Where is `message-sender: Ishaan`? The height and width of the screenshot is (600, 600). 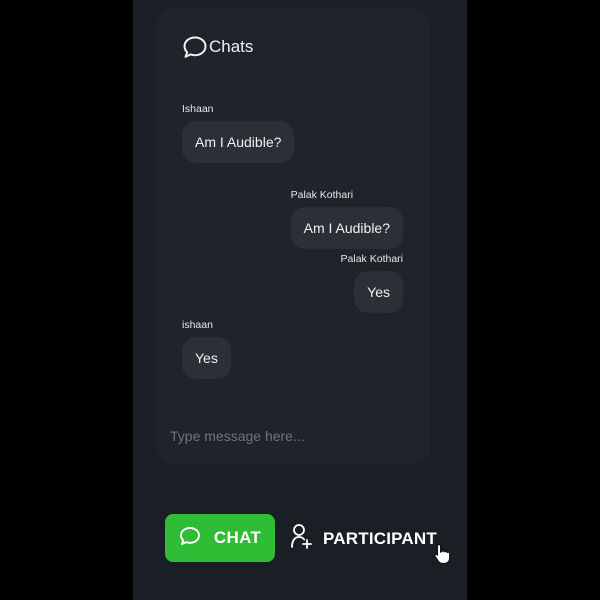 message-sender: Ishaan is located at coordinates (198, 109).